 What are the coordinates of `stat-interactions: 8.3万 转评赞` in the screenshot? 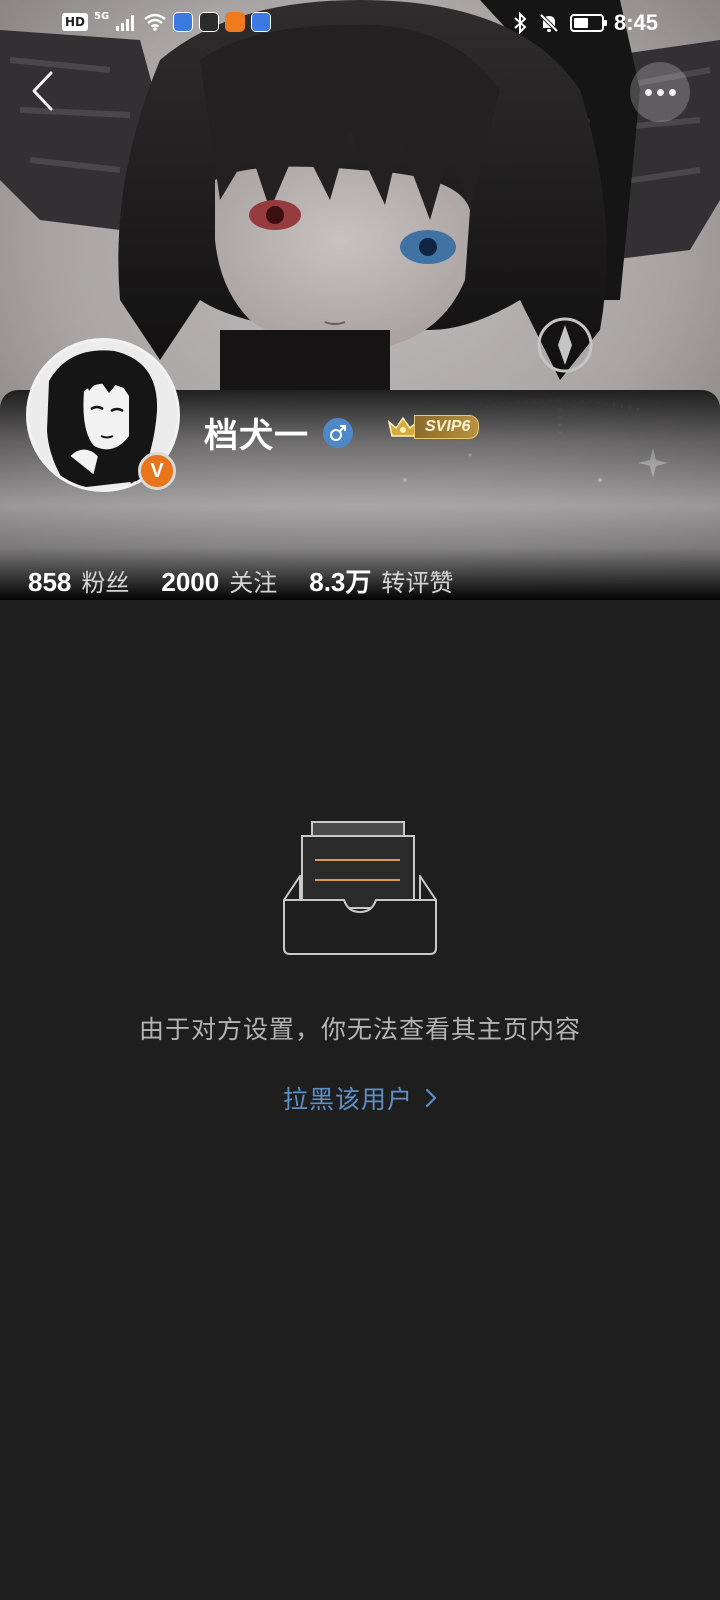 It's located at (381, 580).